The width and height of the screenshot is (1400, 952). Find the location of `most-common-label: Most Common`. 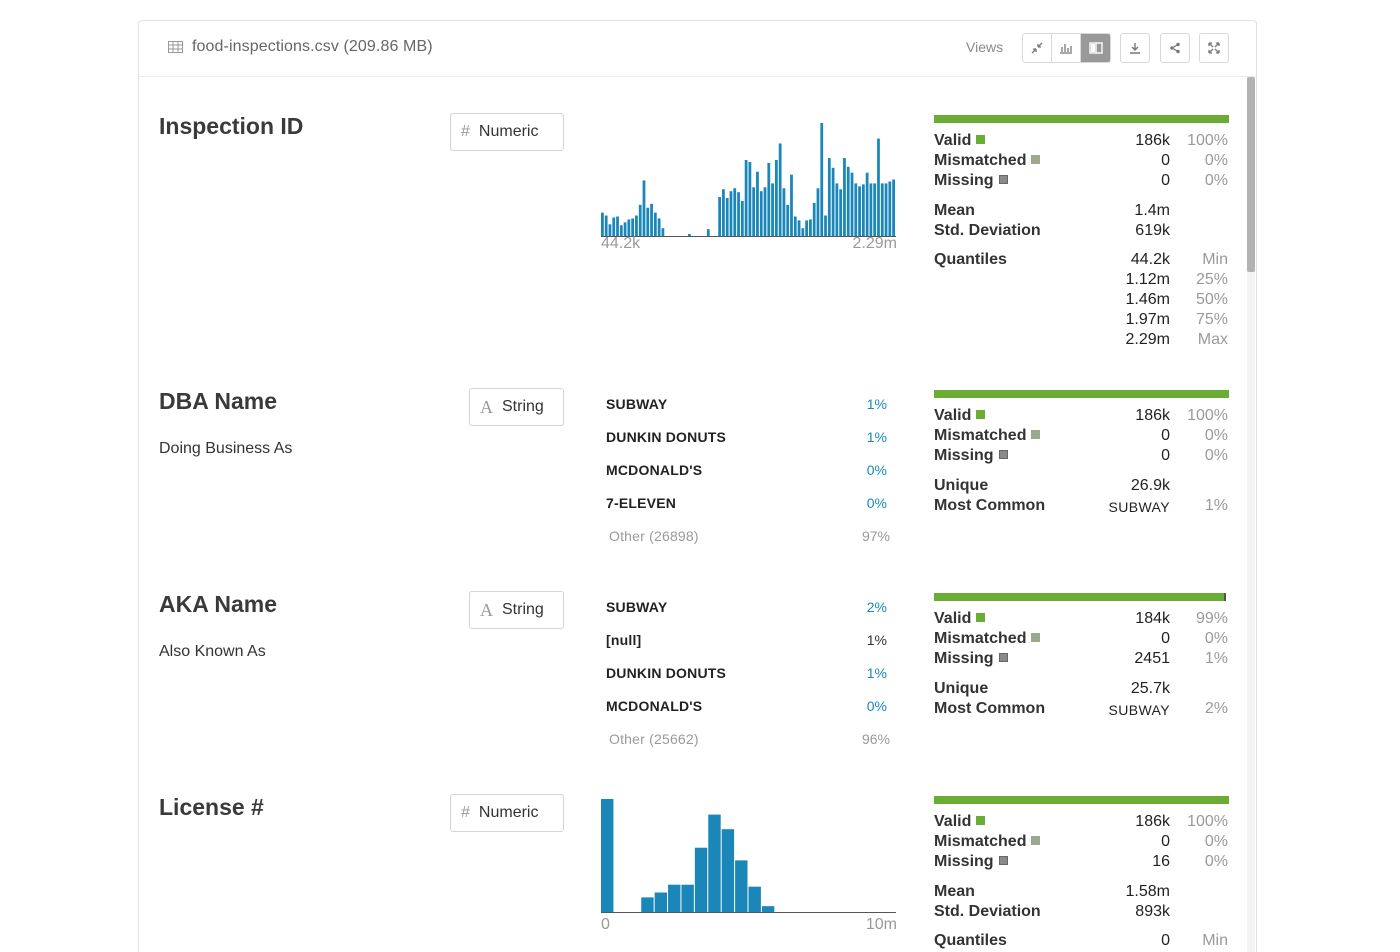

most-common-label: Most Common is located at coordinates (990, 505).